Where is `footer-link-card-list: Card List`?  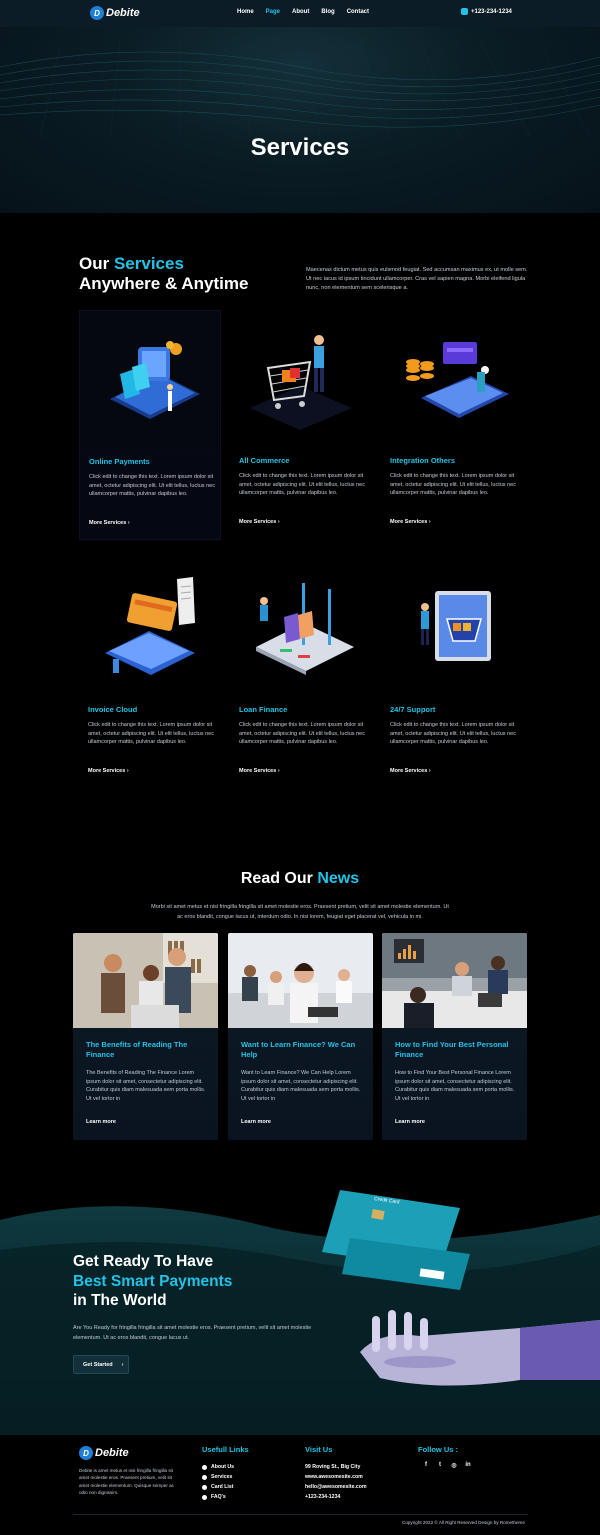 footer-link-card-list: Card List is located at coordinates (218, 1487).